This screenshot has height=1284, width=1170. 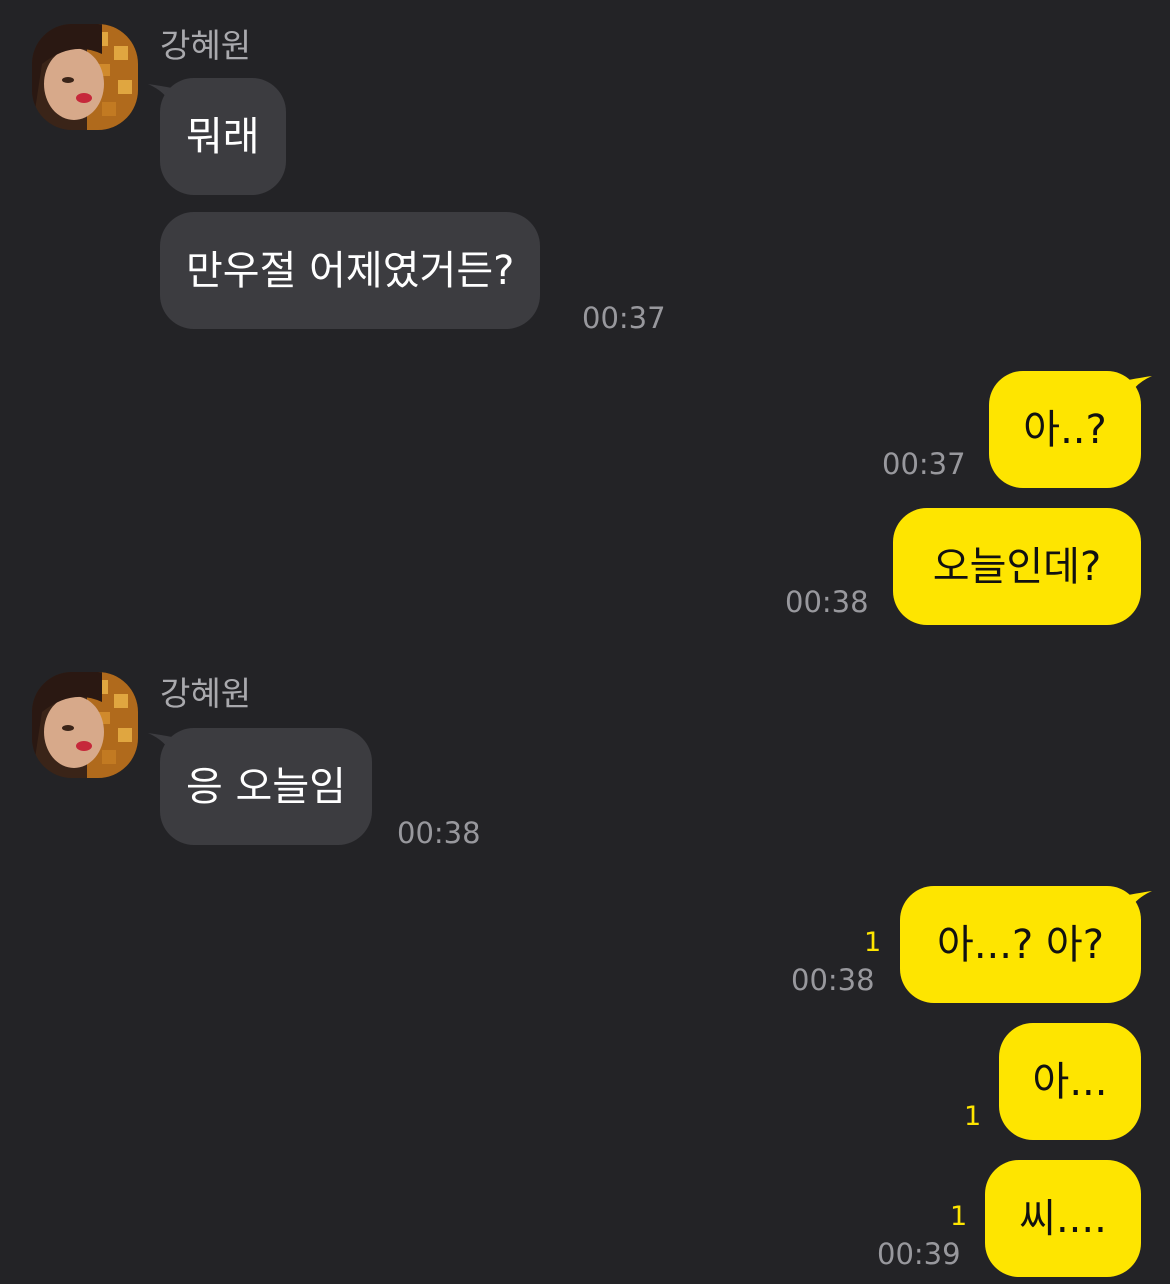 I want to click on message-text: 응 오늘임, so click(x=266, y=786).